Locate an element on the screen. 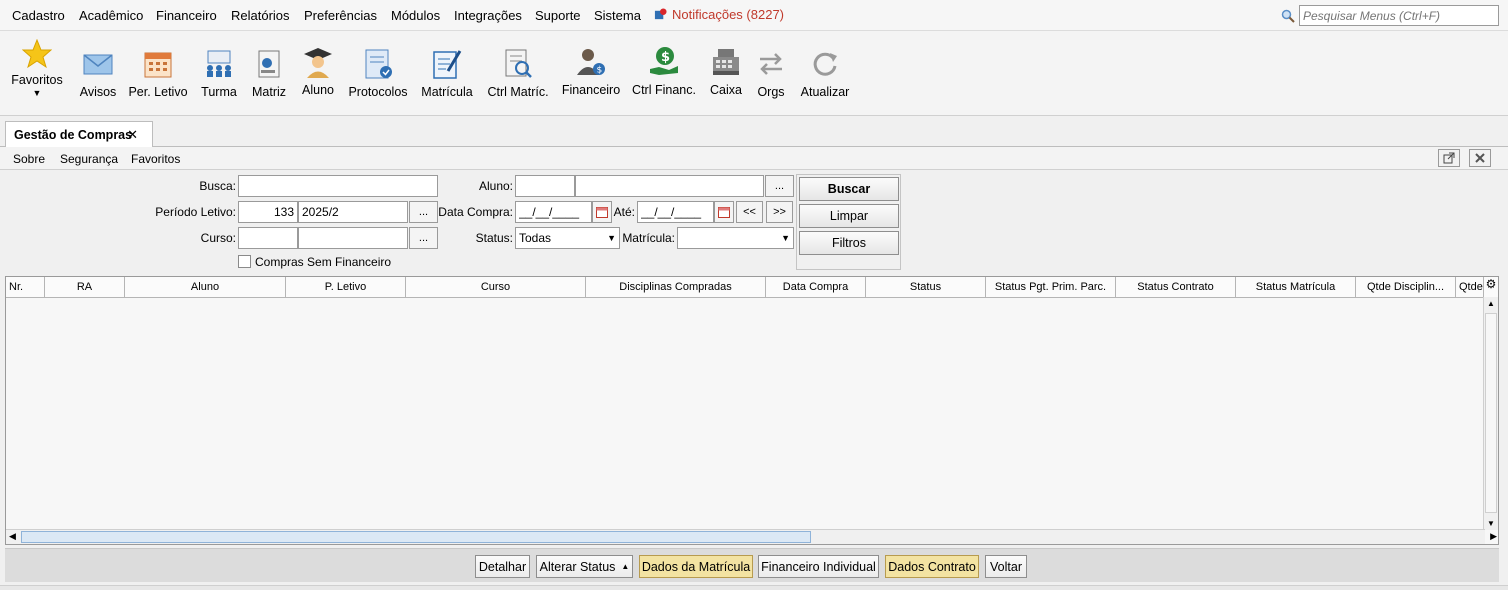  compras-sem-financeiro-checkbox is located at coordinates (244, 261).